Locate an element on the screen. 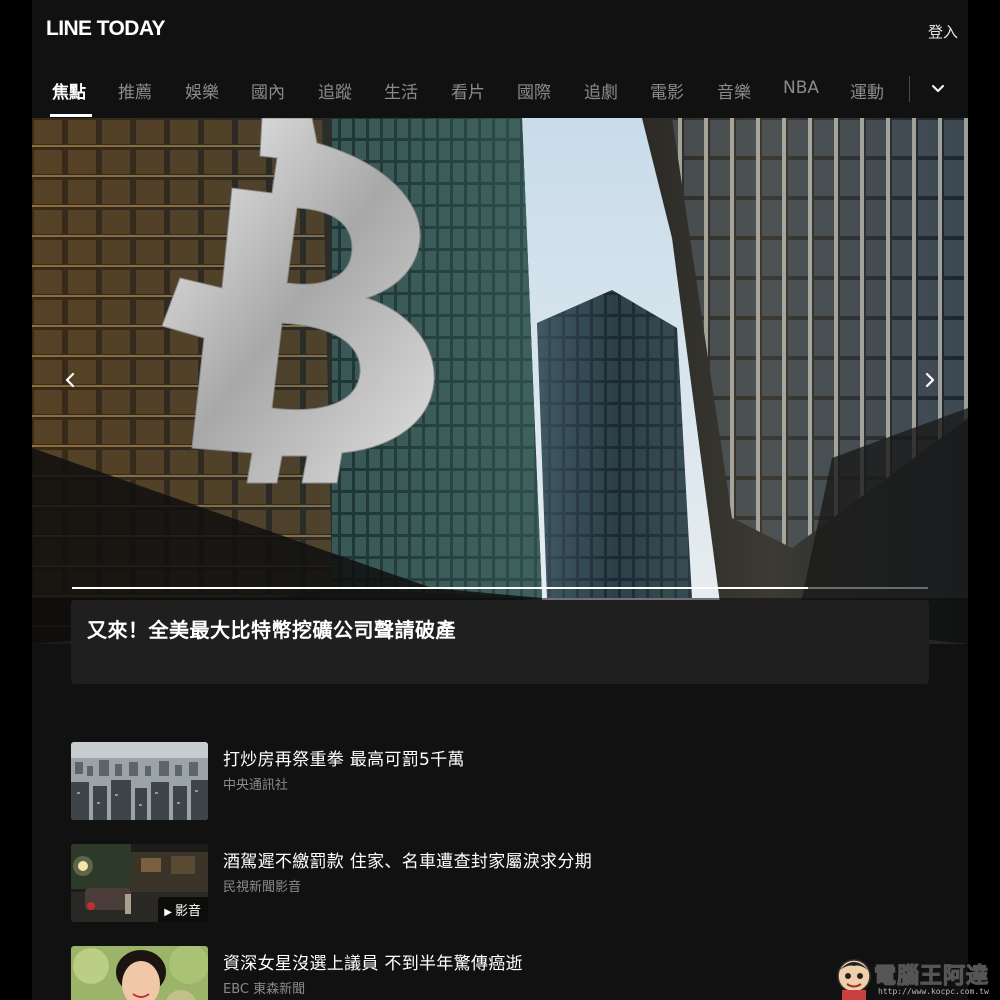  category-nav: 焦點 推薦 娛樂 國內 追蹤 生活 看片 國際 追劇 電影 音樂 NBA 運動 is located at coordinates (500, 90).